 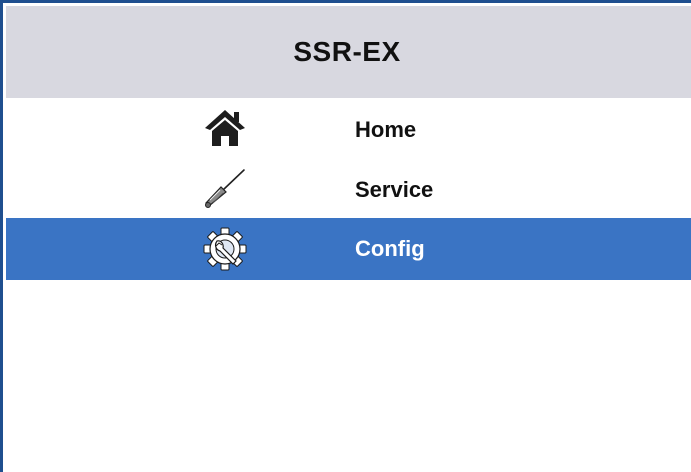 I want to click on menu-item-label: Config, so click(x=390, y=248).